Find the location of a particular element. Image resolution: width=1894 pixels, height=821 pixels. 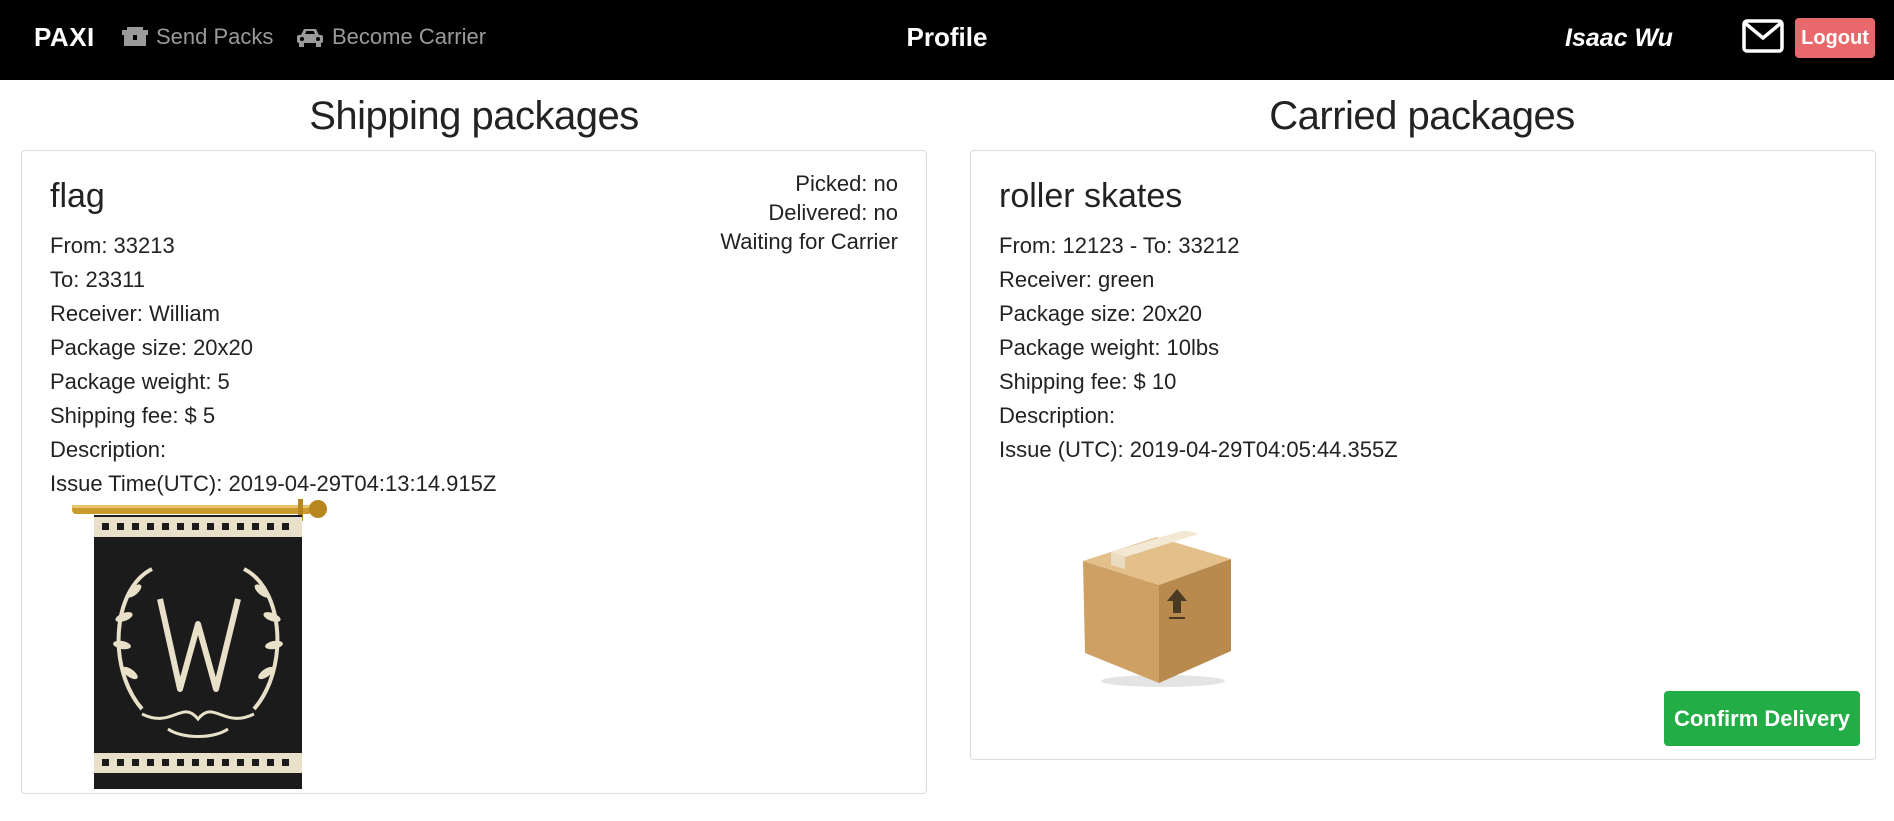

nav-send-packs-label: Send Packs is located at coordinates (215, 36).